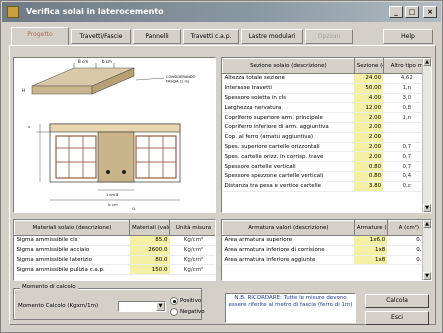 This screenshot has width=443, height=333. Describe the element at coordinates (288, 176) in the screenshot. I see `row-label: Spessore spezzone cartelle verticali` at that location.